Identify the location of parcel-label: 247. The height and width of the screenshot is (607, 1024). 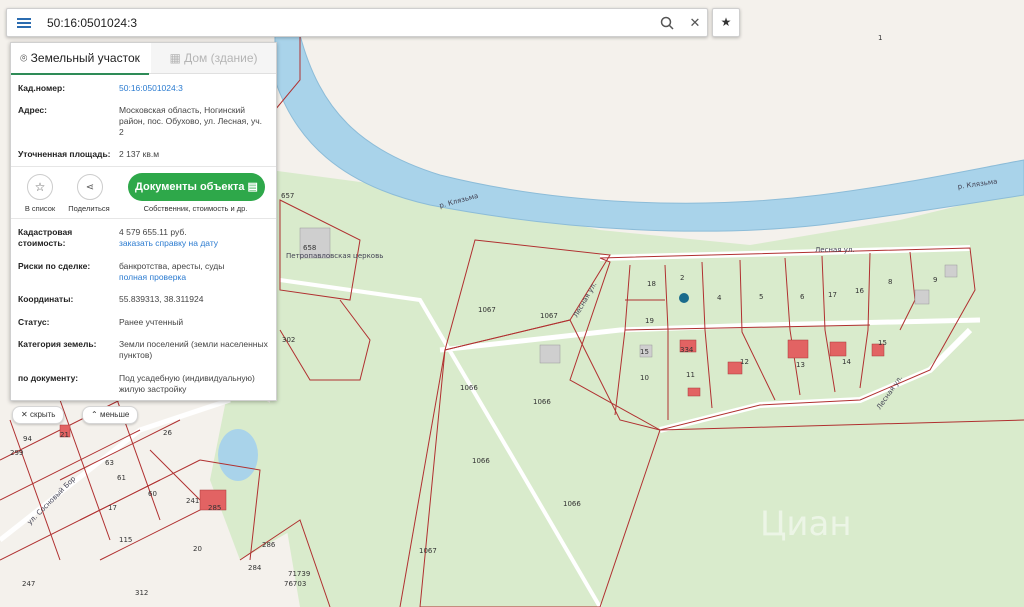
(28, 584).